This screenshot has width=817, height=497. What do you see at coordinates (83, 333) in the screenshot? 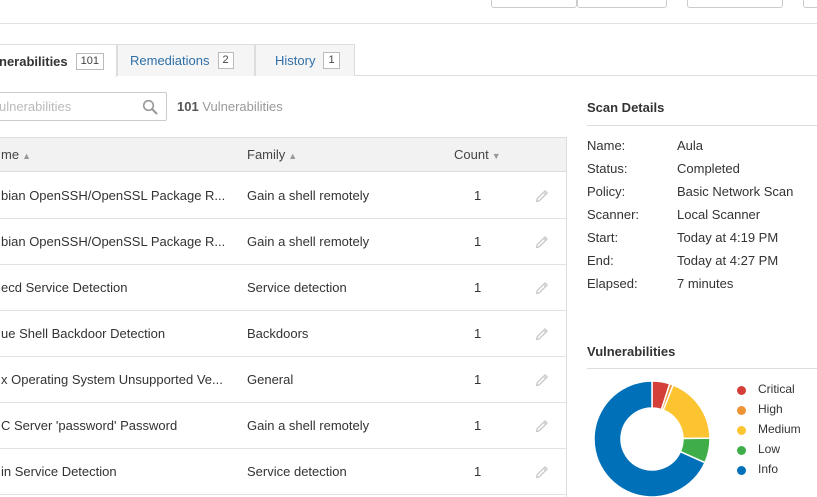
I see `cell-plugin-name: ue Shell Backdoor Detection` at bounding box center [83, 333].